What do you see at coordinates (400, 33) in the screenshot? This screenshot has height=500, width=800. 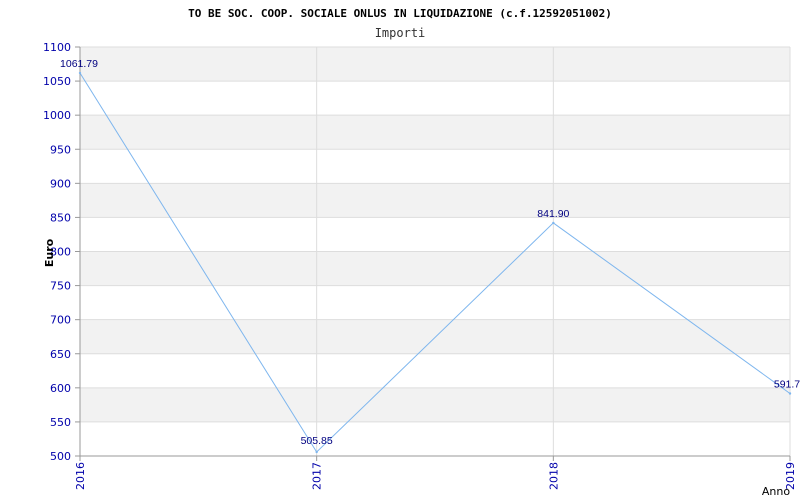 I see `chart-subtitle: Importi` at bounding box center [400, 33].